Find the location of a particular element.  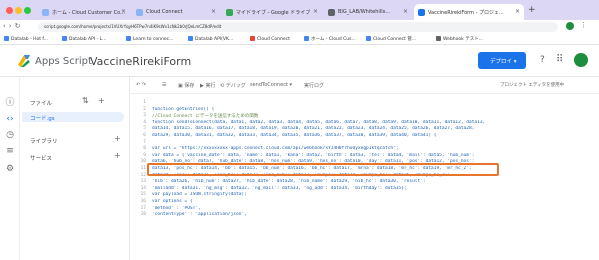

line-number: 14 is located at coordinates (143, 188).